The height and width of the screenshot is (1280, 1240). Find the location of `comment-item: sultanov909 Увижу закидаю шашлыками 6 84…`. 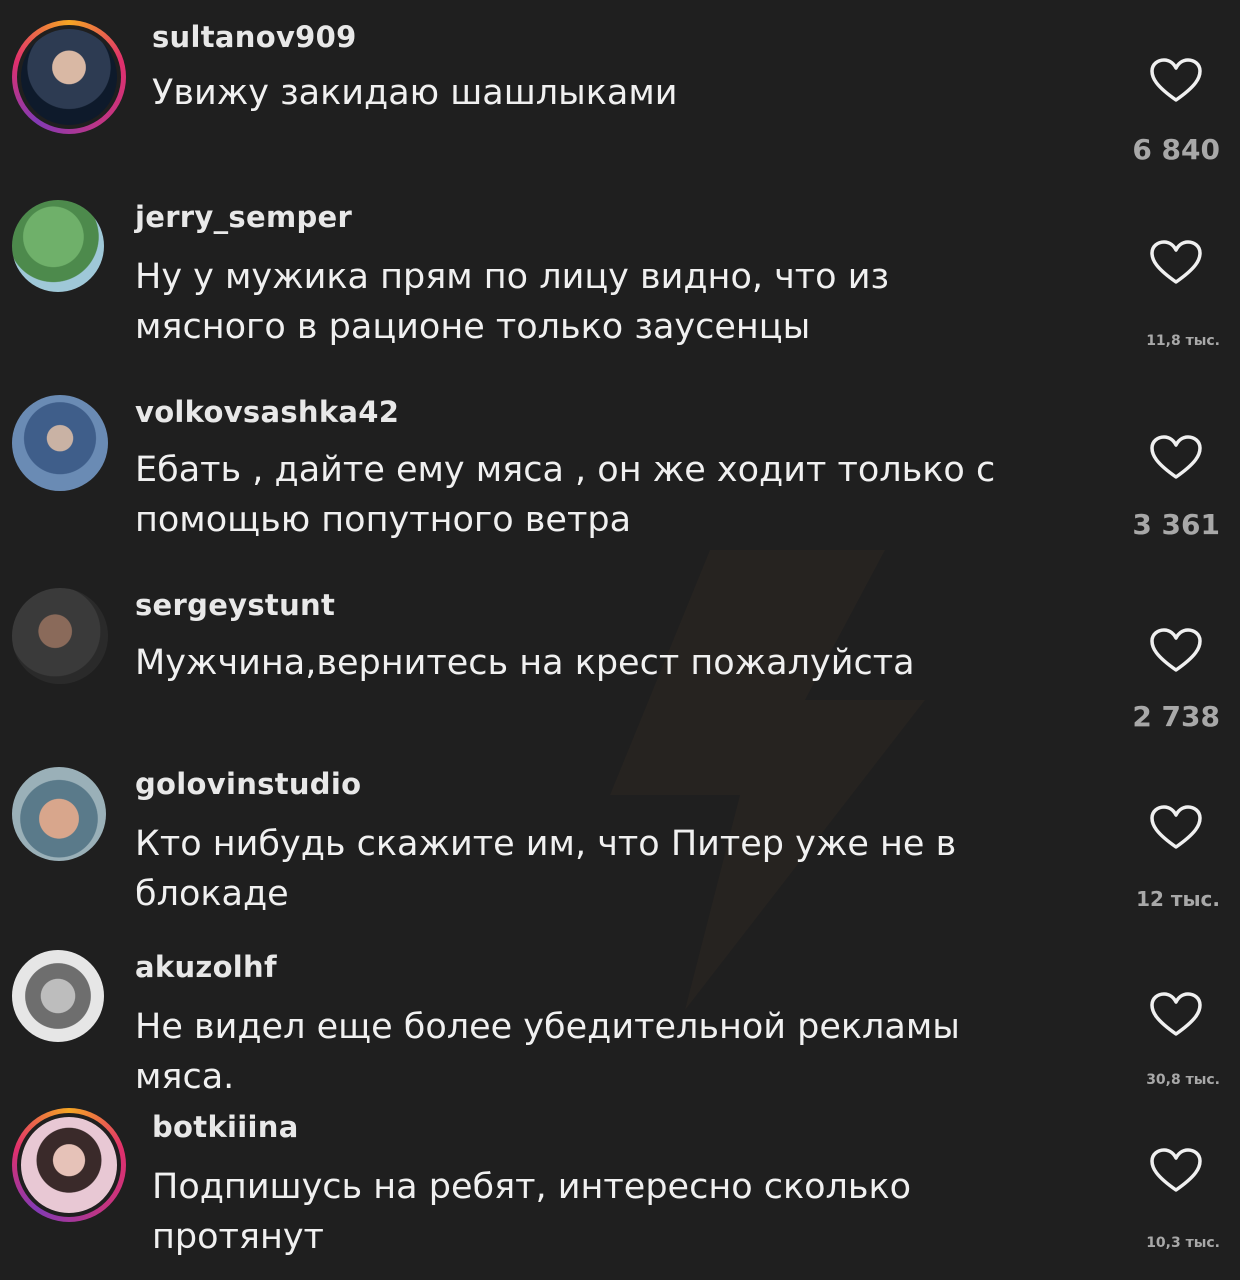

comment-item: sultanov909 Увижу закидаю шашлыками 6 84… is located at coordinates (620, 90).